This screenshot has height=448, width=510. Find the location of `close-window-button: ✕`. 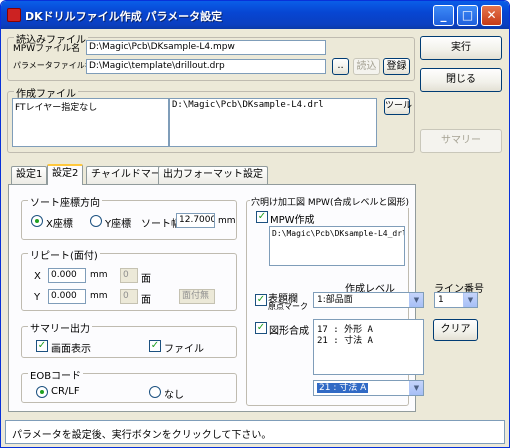

close-window-button: ✕ is located at coordinates (491, 15).